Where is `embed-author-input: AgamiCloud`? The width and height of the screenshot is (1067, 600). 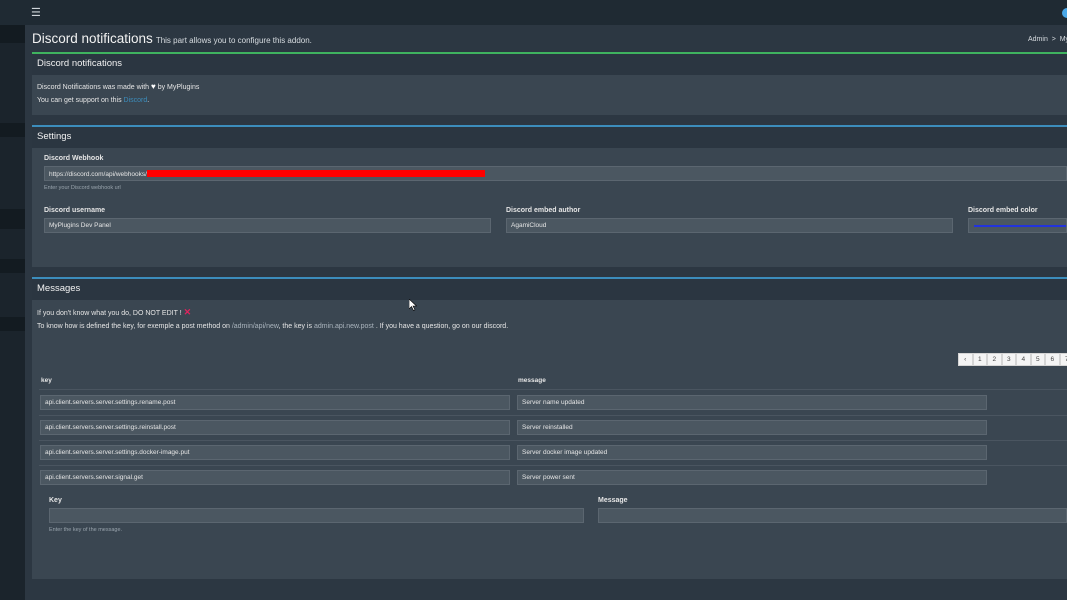 embed-author-input: AgamiCloud is located at coordinates (729, 225).